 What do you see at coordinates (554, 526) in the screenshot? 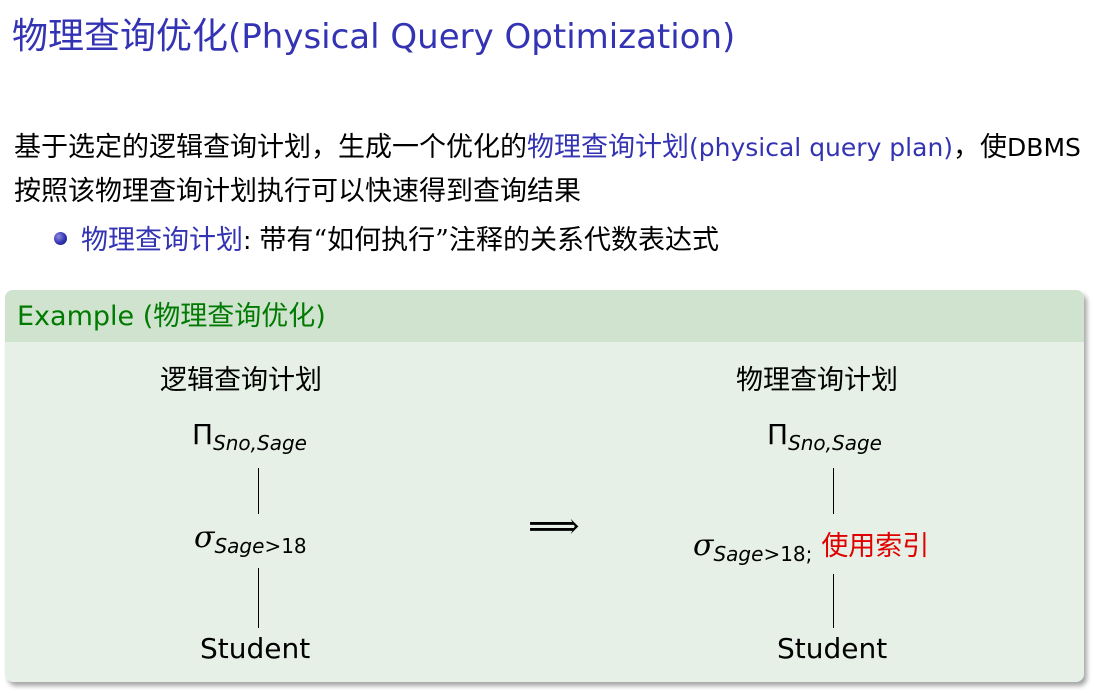
I see `transform-arrow: ⟹` at bounding box center [554, 526].